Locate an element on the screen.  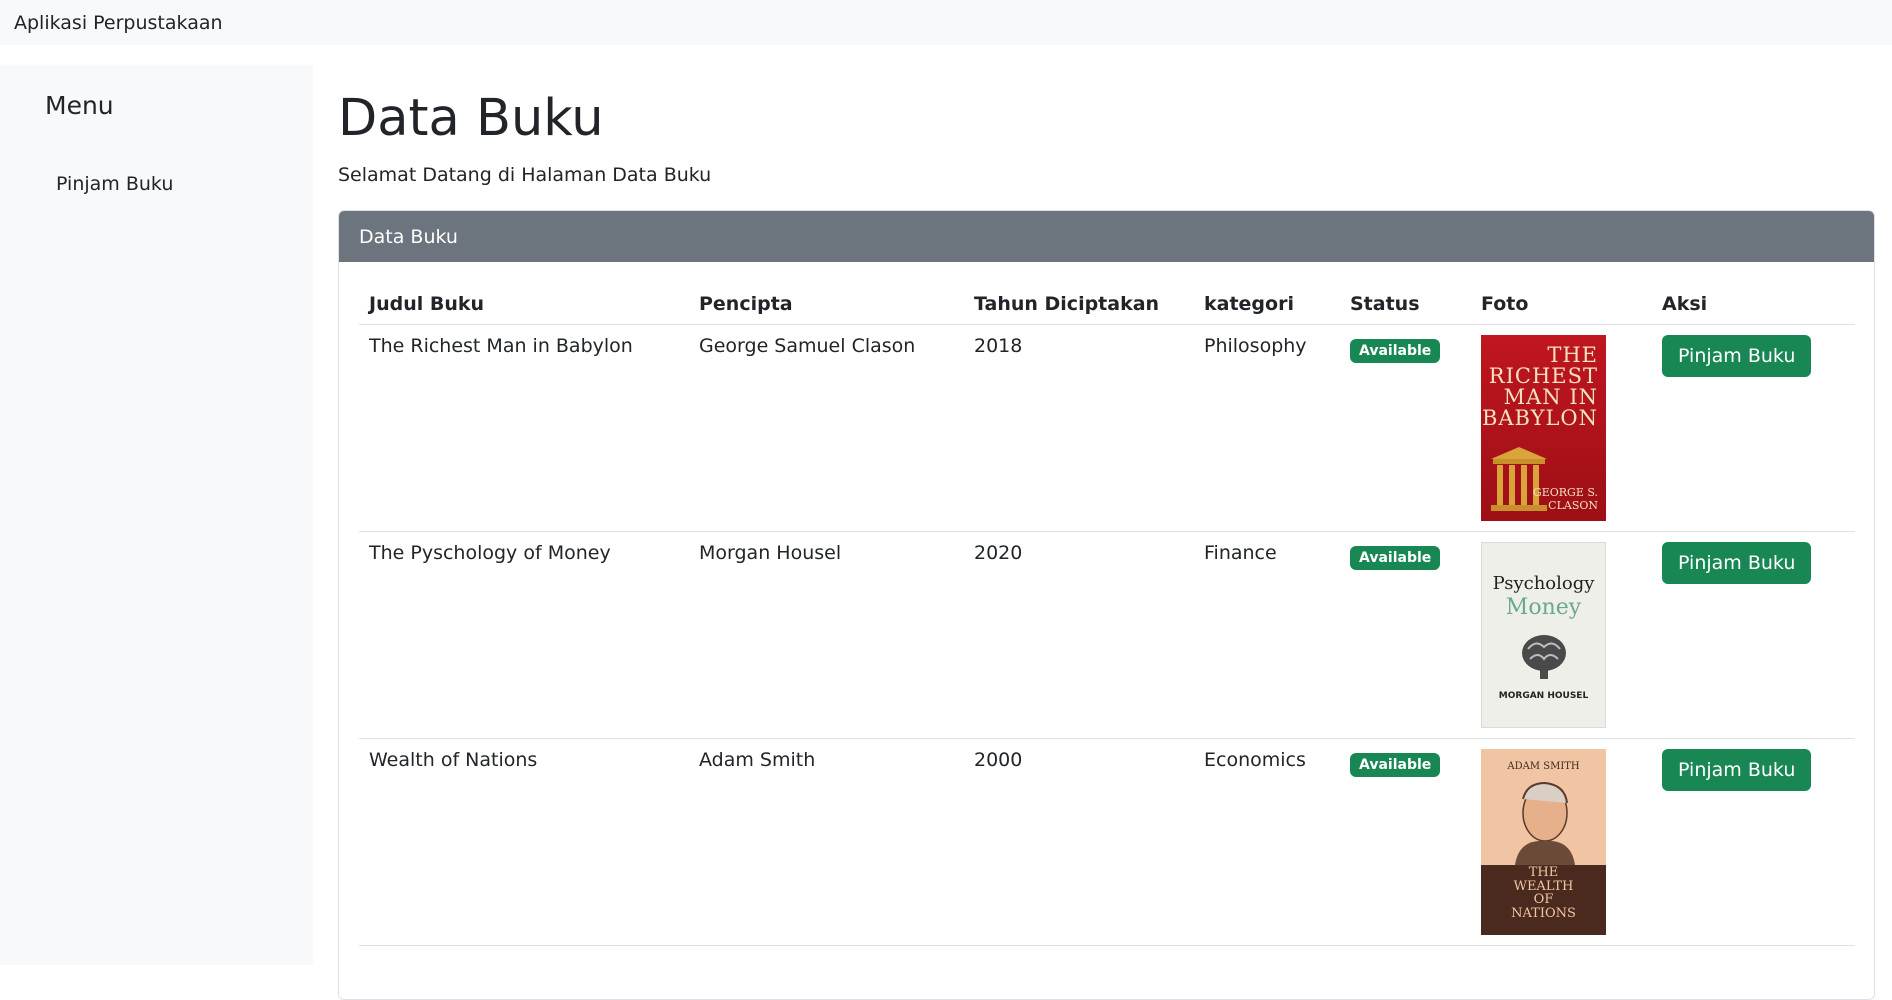
cell-title: The Richest Man in Babylon is located at coordinates (524, 428).